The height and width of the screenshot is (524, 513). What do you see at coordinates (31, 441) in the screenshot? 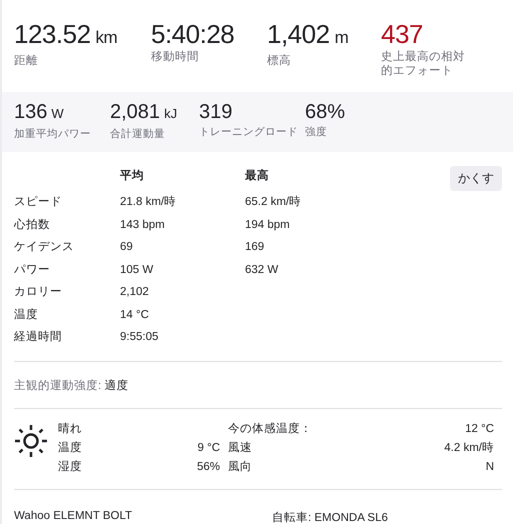
I see `sun-icon` at bounding box center [31, 441].